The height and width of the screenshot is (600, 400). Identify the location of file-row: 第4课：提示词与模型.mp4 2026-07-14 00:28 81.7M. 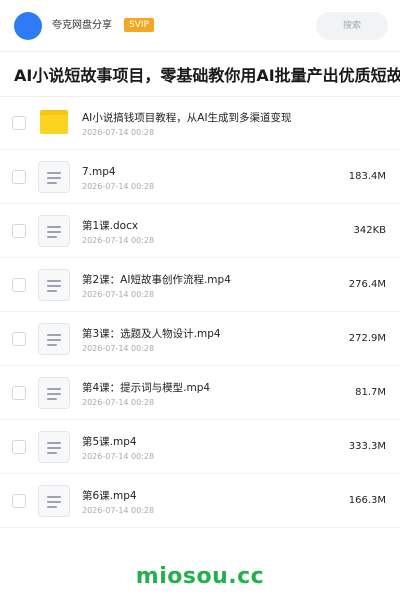
(200, 393).